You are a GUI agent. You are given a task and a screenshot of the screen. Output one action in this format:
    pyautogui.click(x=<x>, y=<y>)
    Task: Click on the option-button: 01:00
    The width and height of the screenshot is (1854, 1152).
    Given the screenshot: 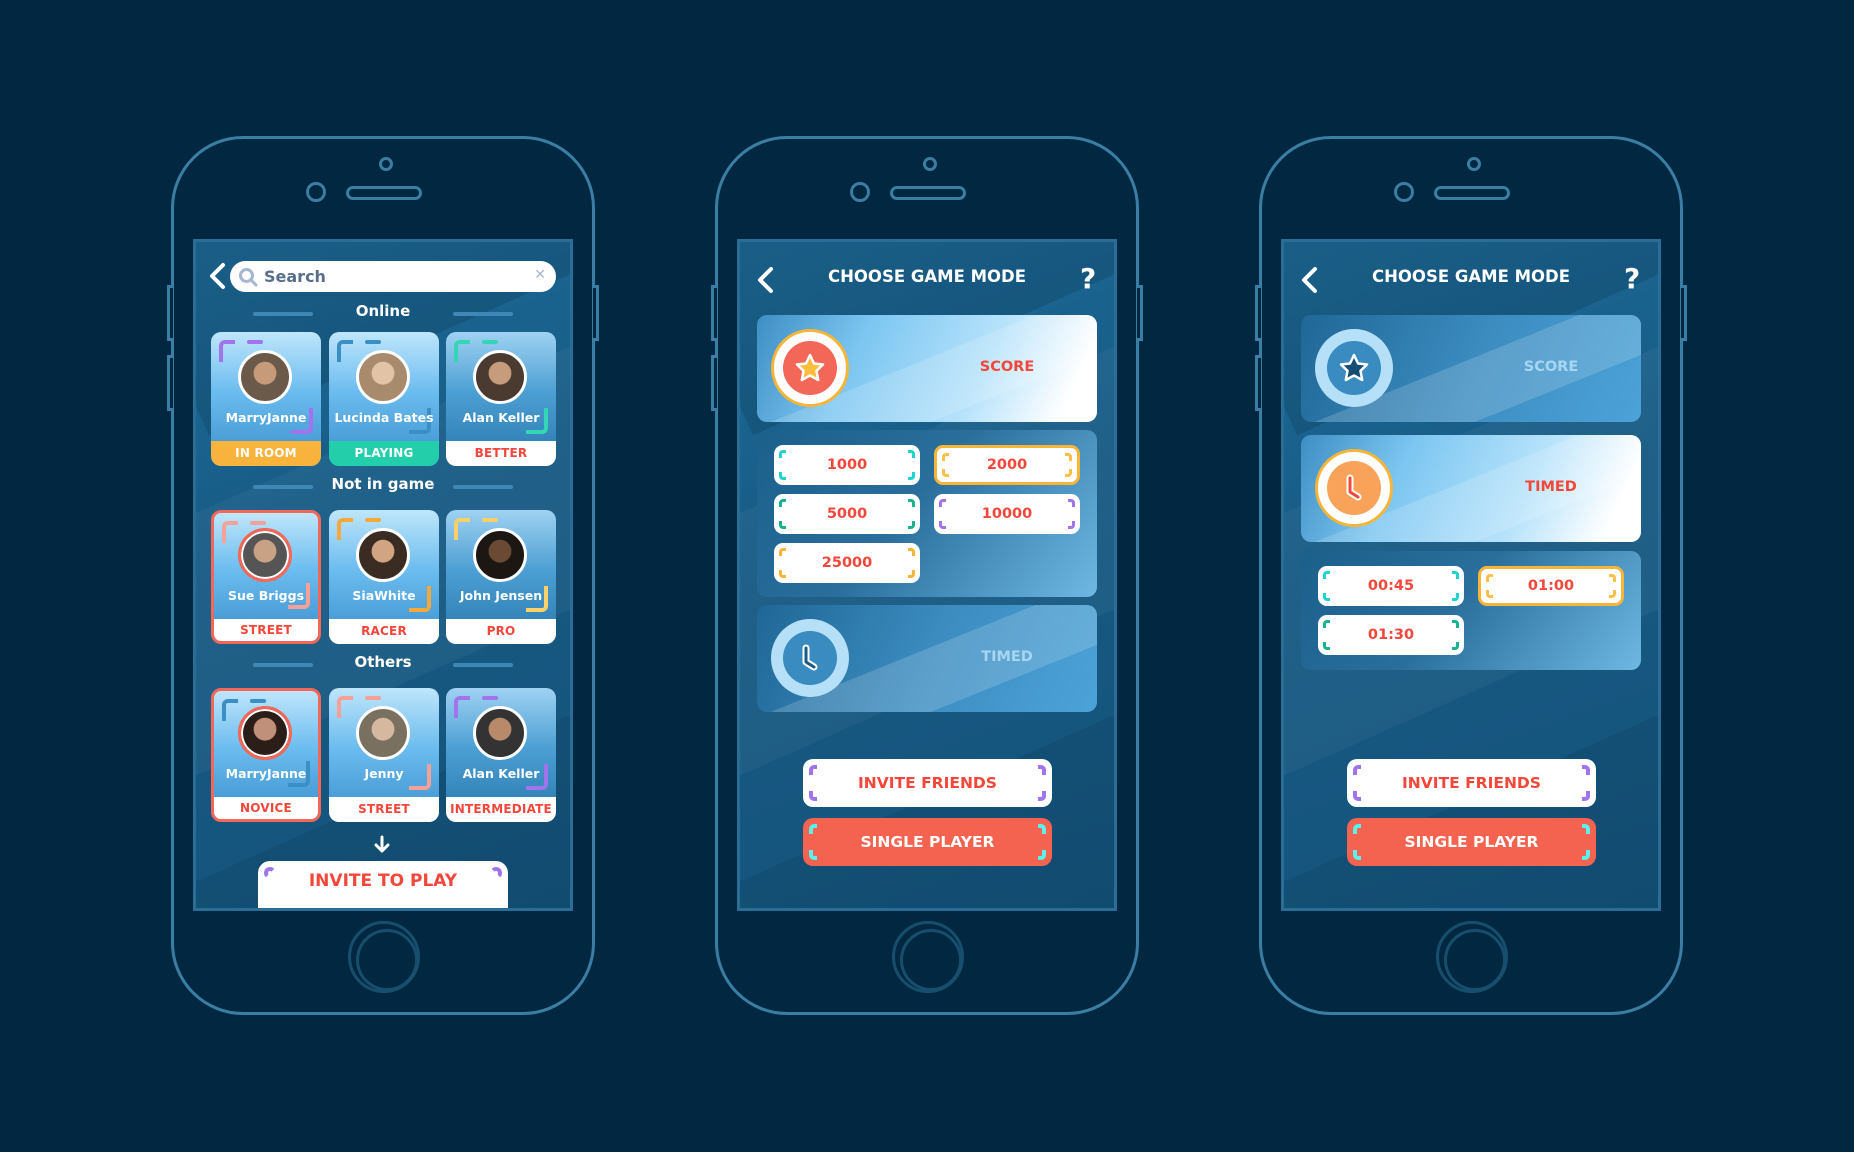 What is the action you would take?
    pyautogui.click(x=1551, y=586)
    